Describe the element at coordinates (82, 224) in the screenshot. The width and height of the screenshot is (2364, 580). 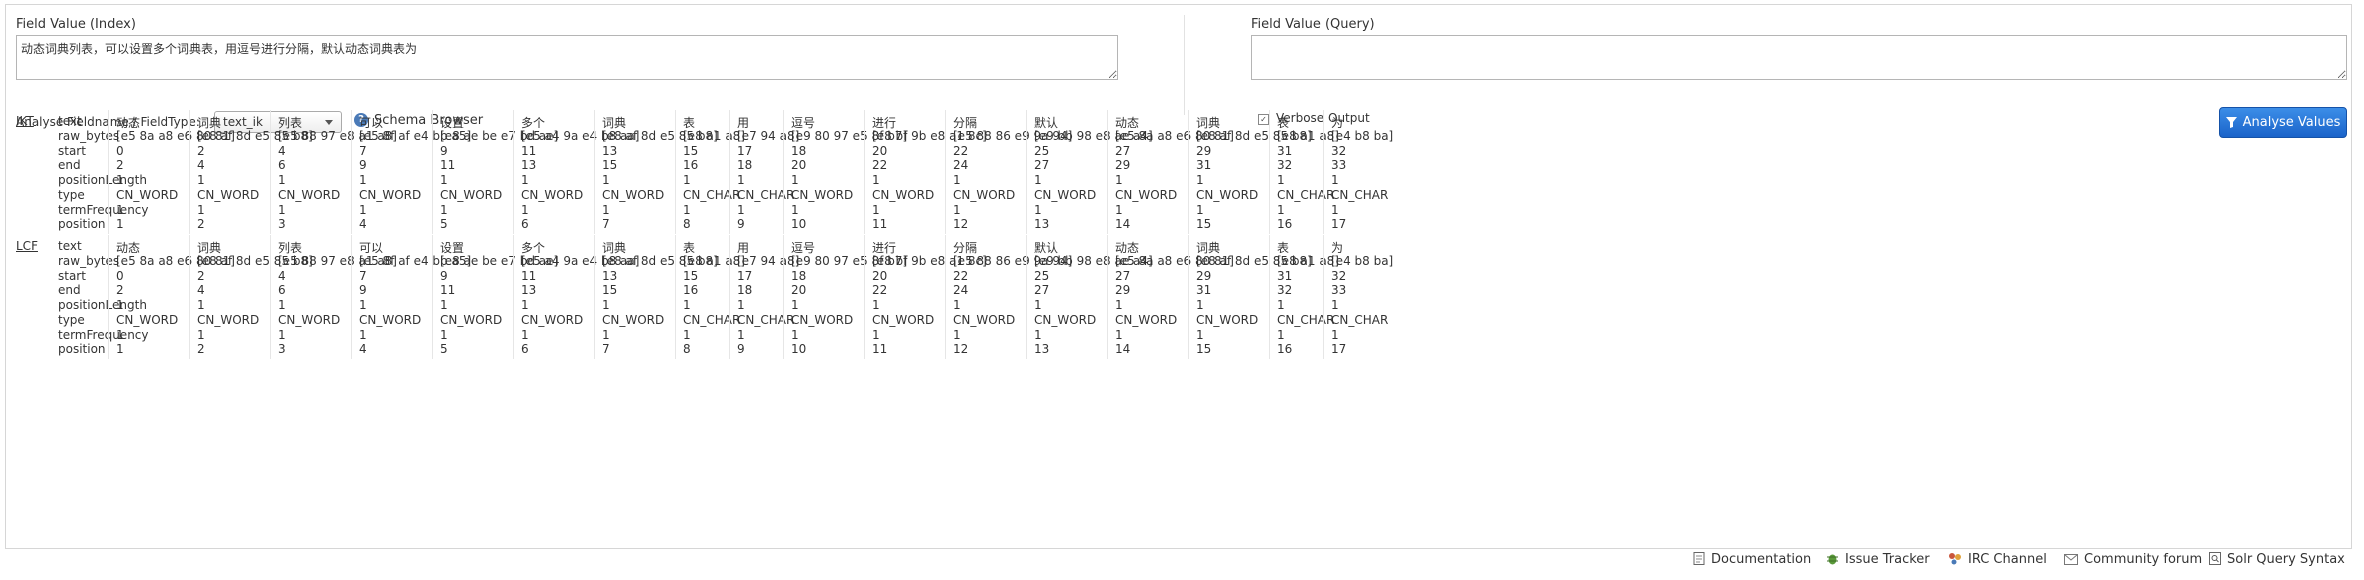
I see `attribute-name-position: position` at that location.